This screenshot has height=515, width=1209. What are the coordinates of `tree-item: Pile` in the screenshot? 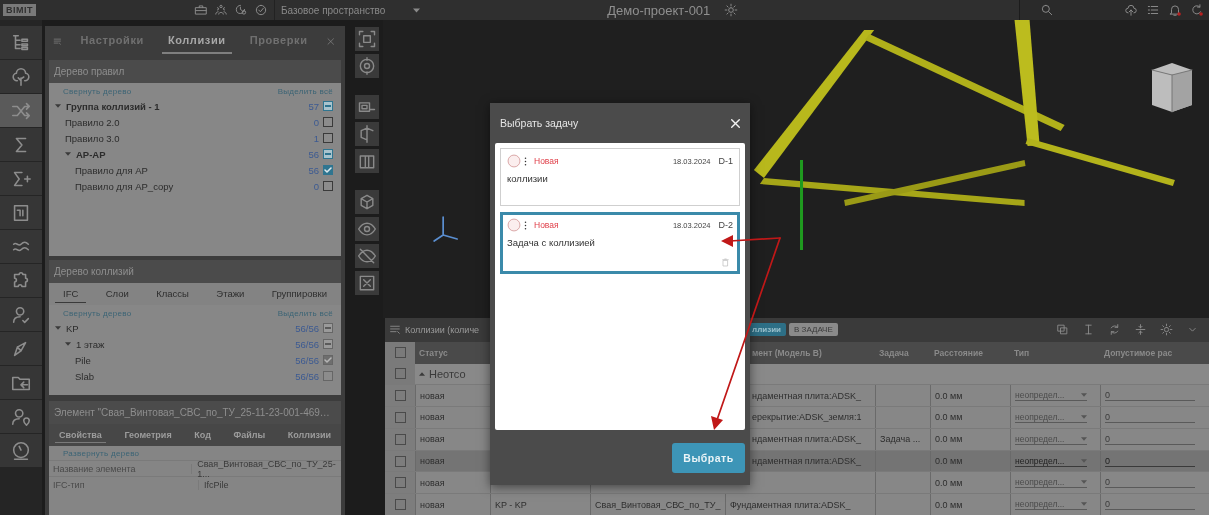 It's located at (83, 360).